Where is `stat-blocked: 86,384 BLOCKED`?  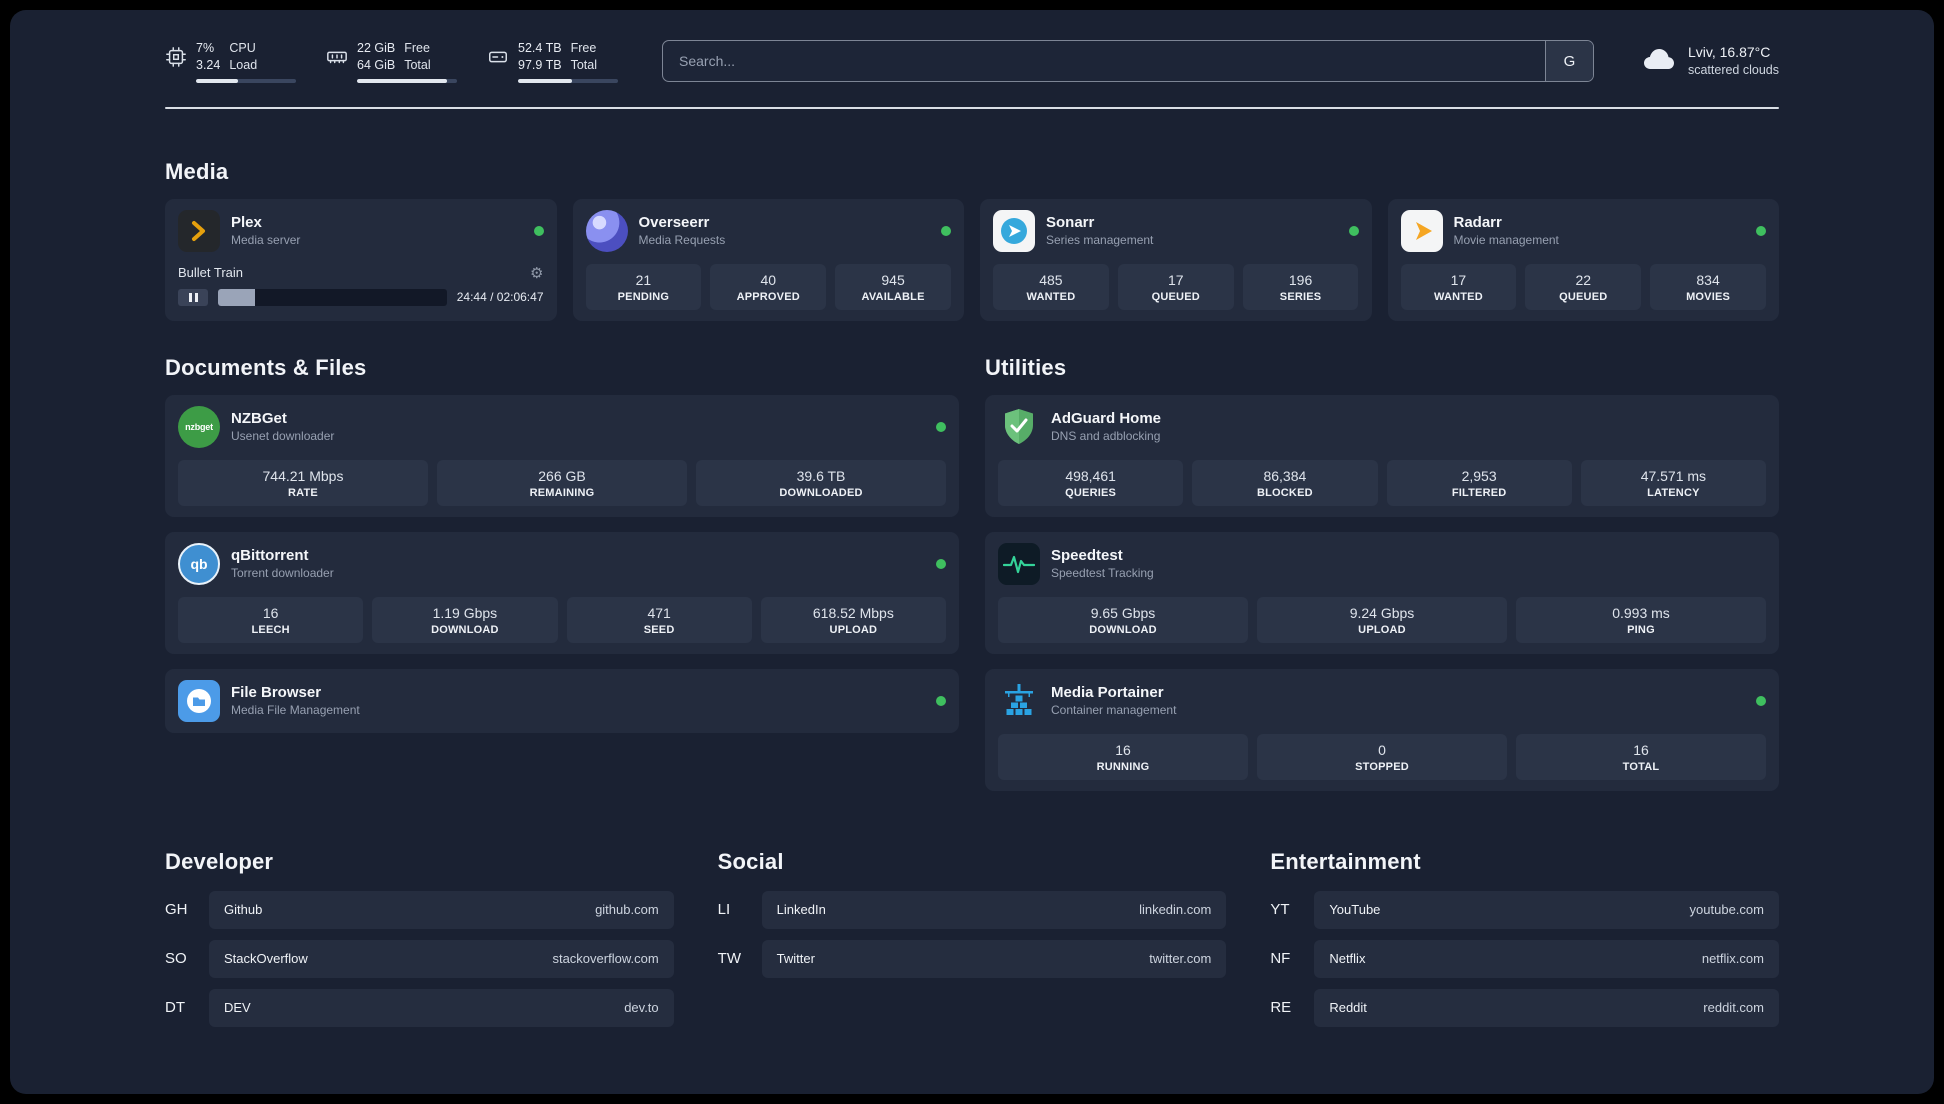 stat-blocked: 86,384 BLOCKED is located at coordinates (1285, 482).